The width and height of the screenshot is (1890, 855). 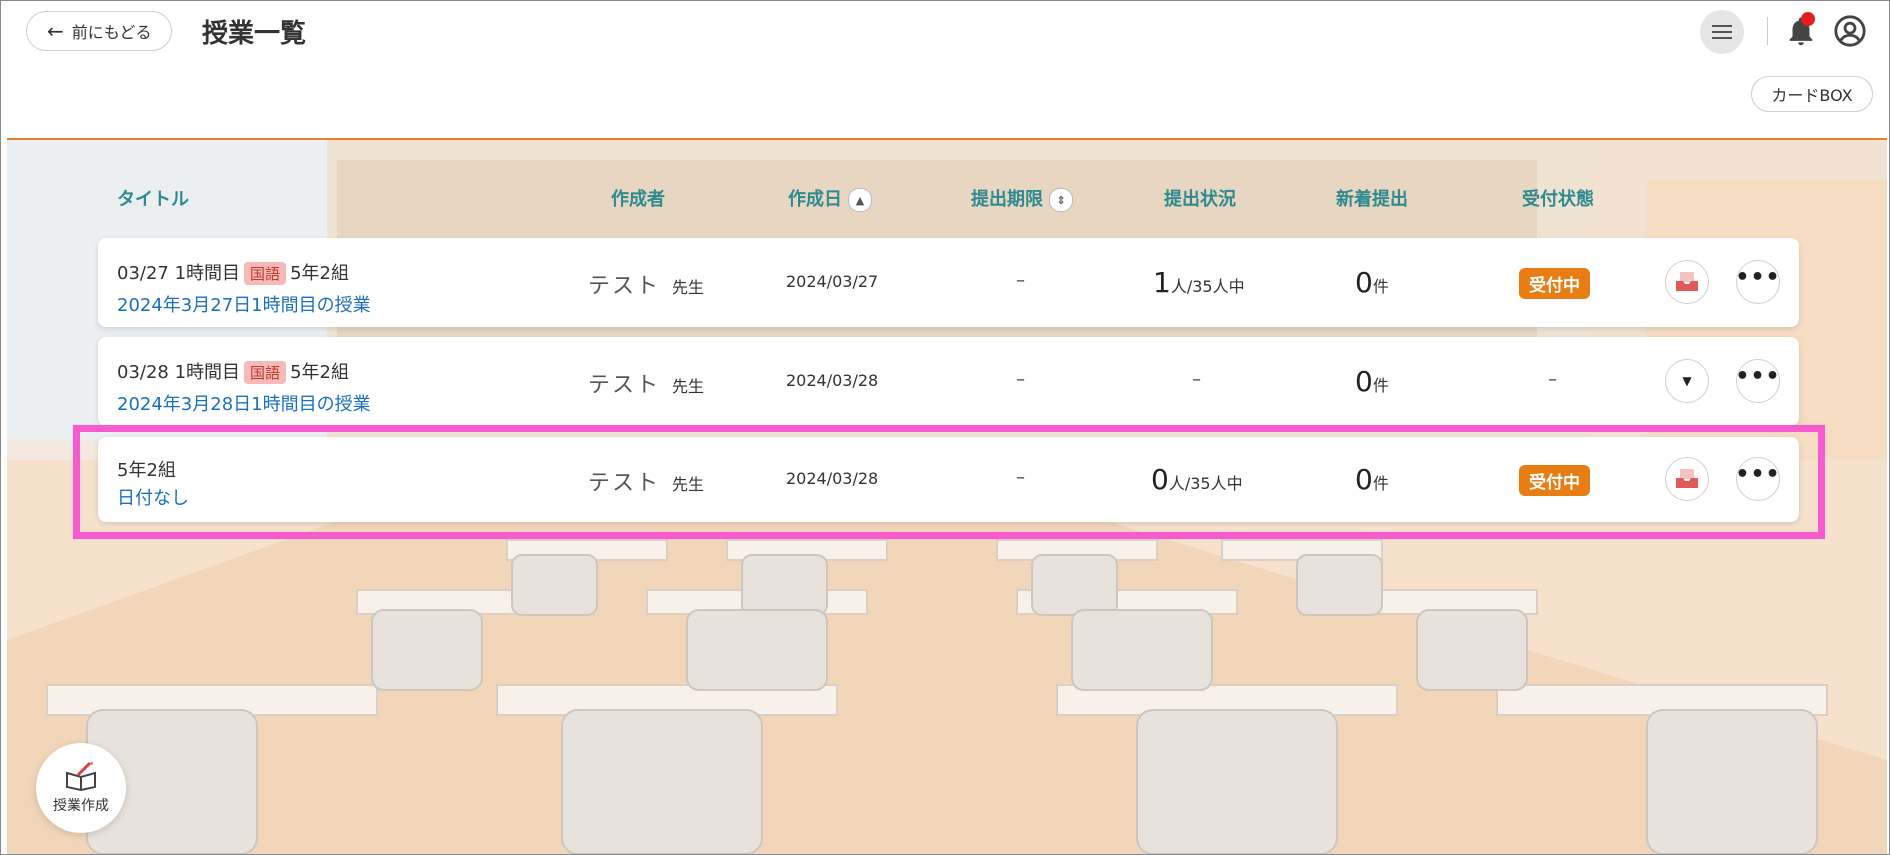 I want to click on menu-button, so click(x=1722, y=32).